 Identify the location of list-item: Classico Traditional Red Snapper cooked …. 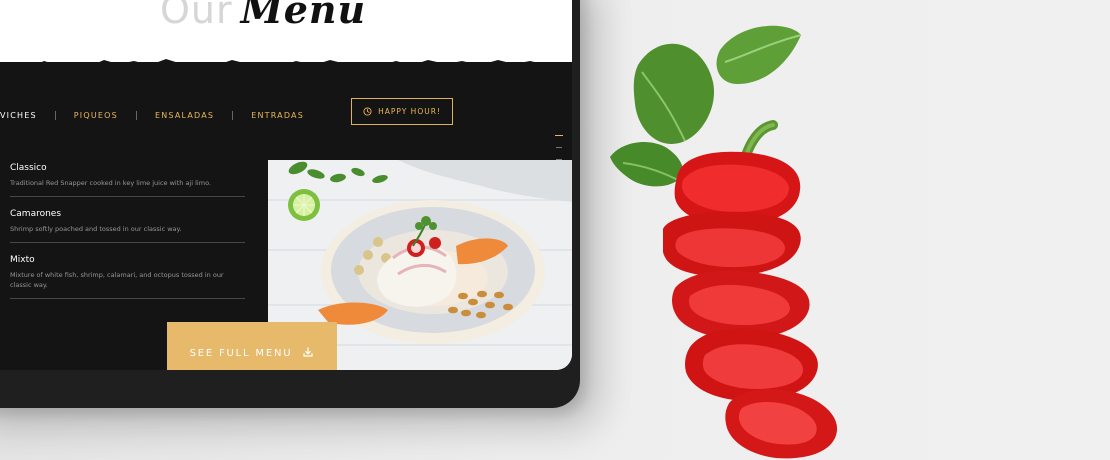
(127, 180).